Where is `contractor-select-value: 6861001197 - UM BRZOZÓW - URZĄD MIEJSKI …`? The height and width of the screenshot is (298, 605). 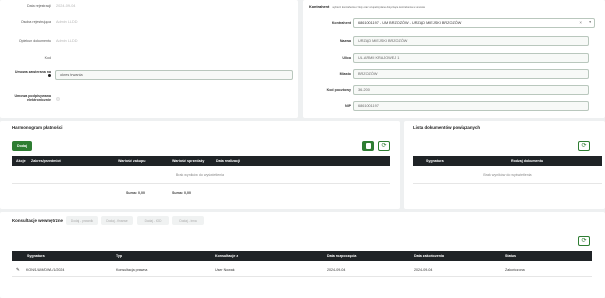
contractor-select-value: 6861001197 - UM BRZOZÓW - URZĄD MIEJSKI … is located at coordinates (410, 23).